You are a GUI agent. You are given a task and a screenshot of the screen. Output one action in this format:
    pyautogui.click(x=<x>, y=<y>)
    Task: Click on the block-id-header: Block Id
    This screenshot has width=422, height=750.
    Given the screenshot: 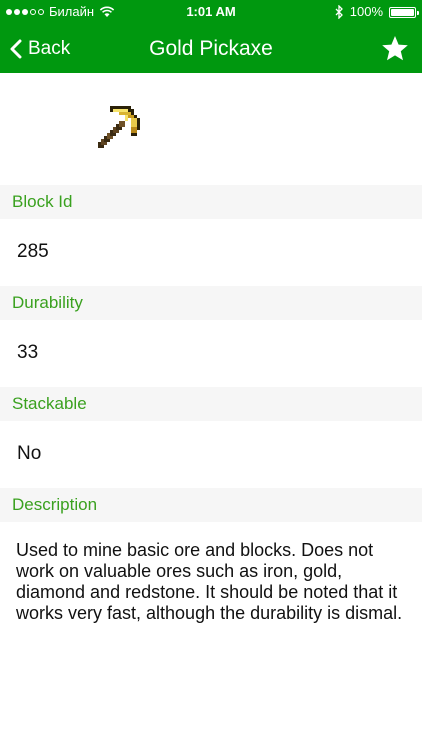 What is the action you would take?
    pyautogui.click(x=211, y=202)
    